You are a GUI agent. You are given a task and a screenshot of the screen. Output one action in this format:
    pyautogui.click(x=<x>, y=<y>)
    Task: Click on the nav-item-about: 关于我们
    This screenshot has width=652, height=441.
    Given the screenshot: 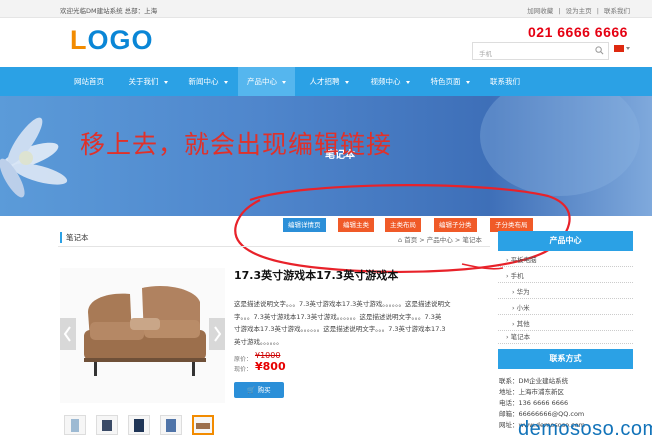 What is the action you would take?
    pyautogui.click(x=148, y=81)
    